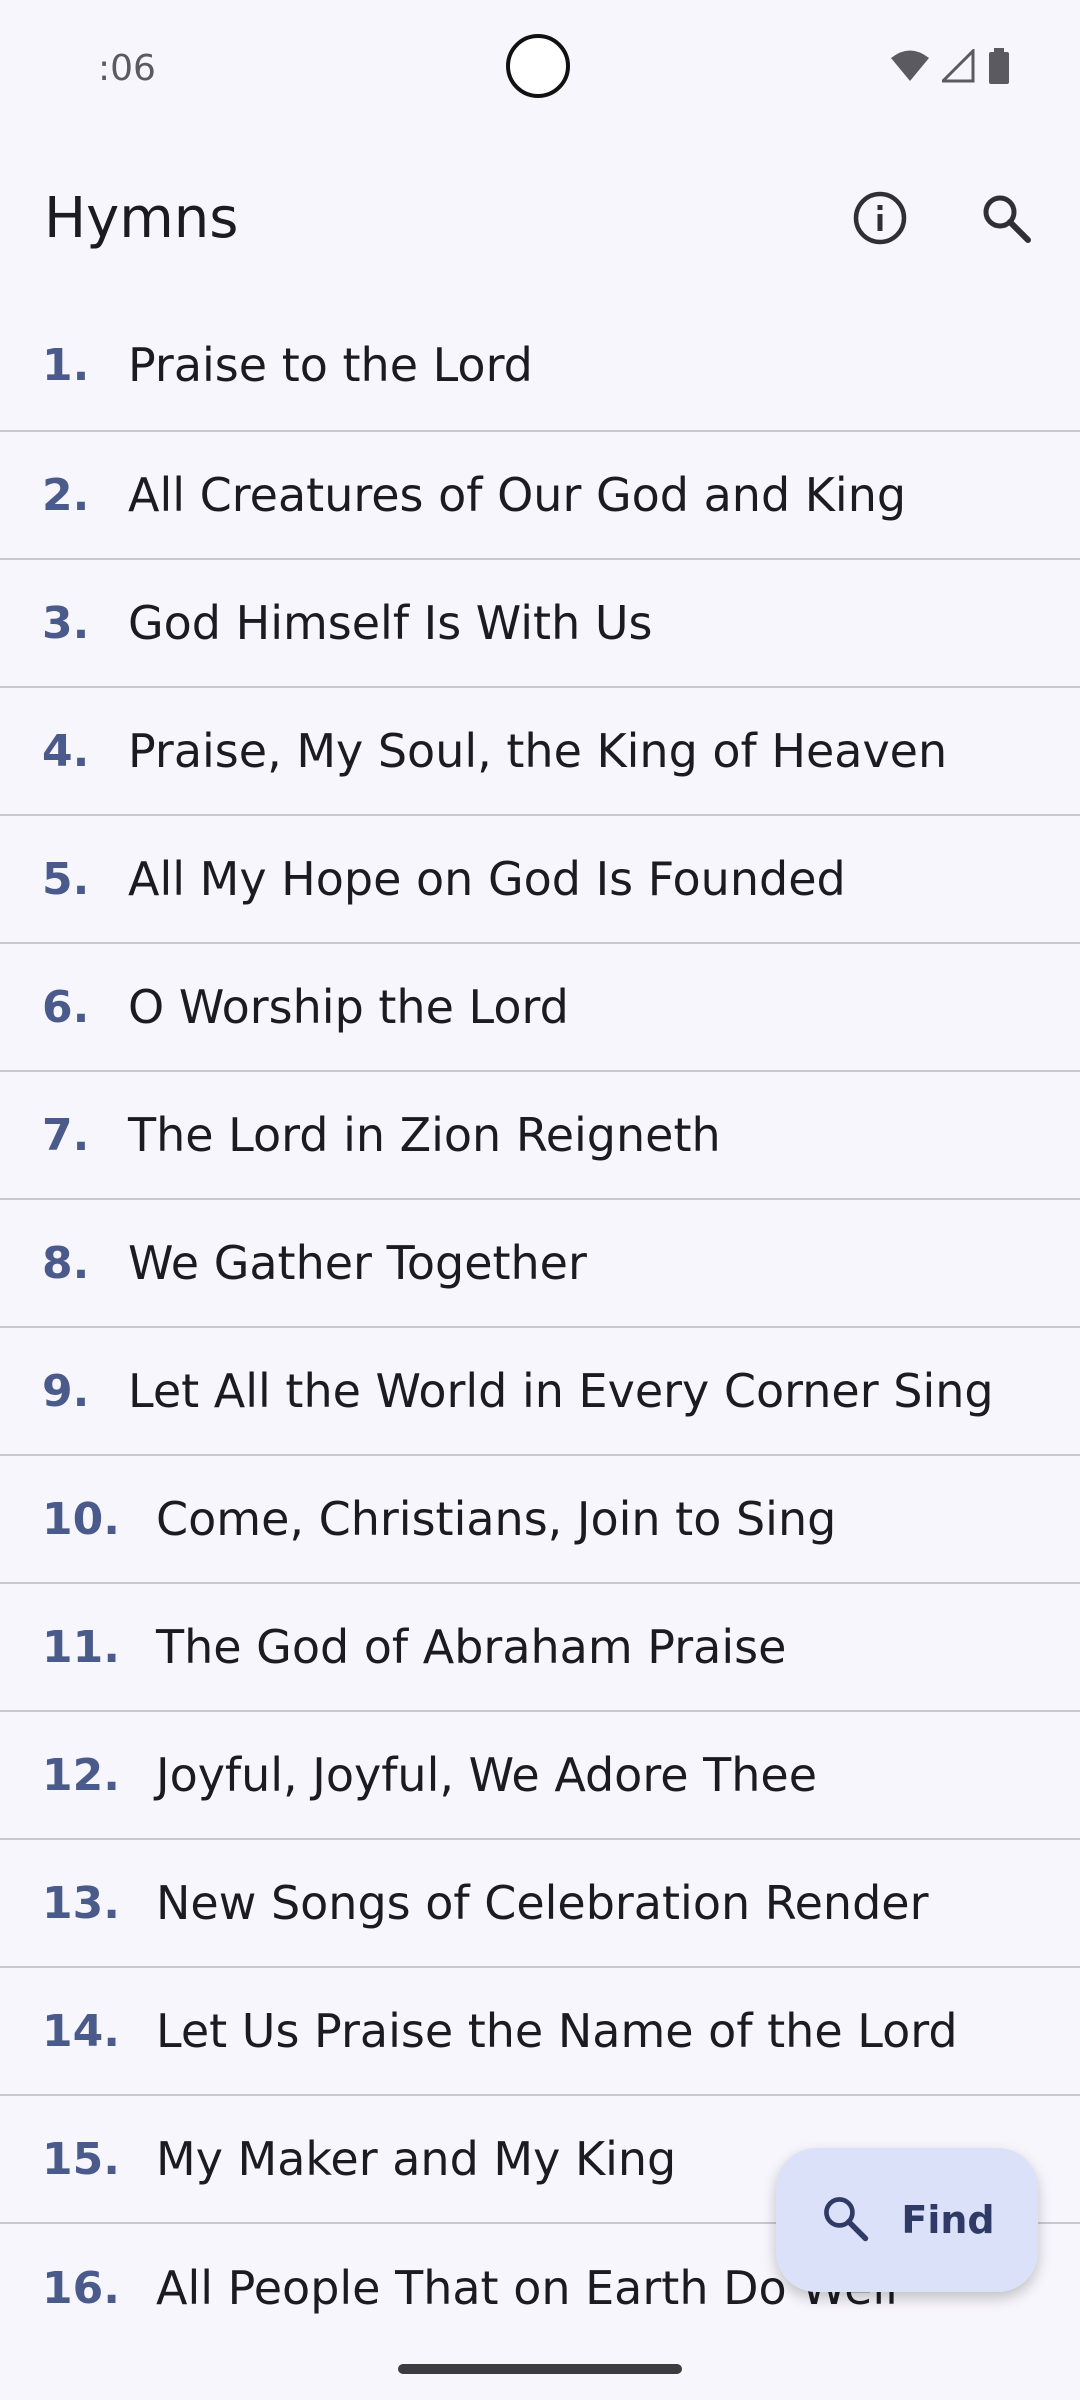 This screenshot has width=1080, height=2400. Describe the element at coordinates (81, 1519) in the screenshot. I see `hymn-number: 10.` at that location.